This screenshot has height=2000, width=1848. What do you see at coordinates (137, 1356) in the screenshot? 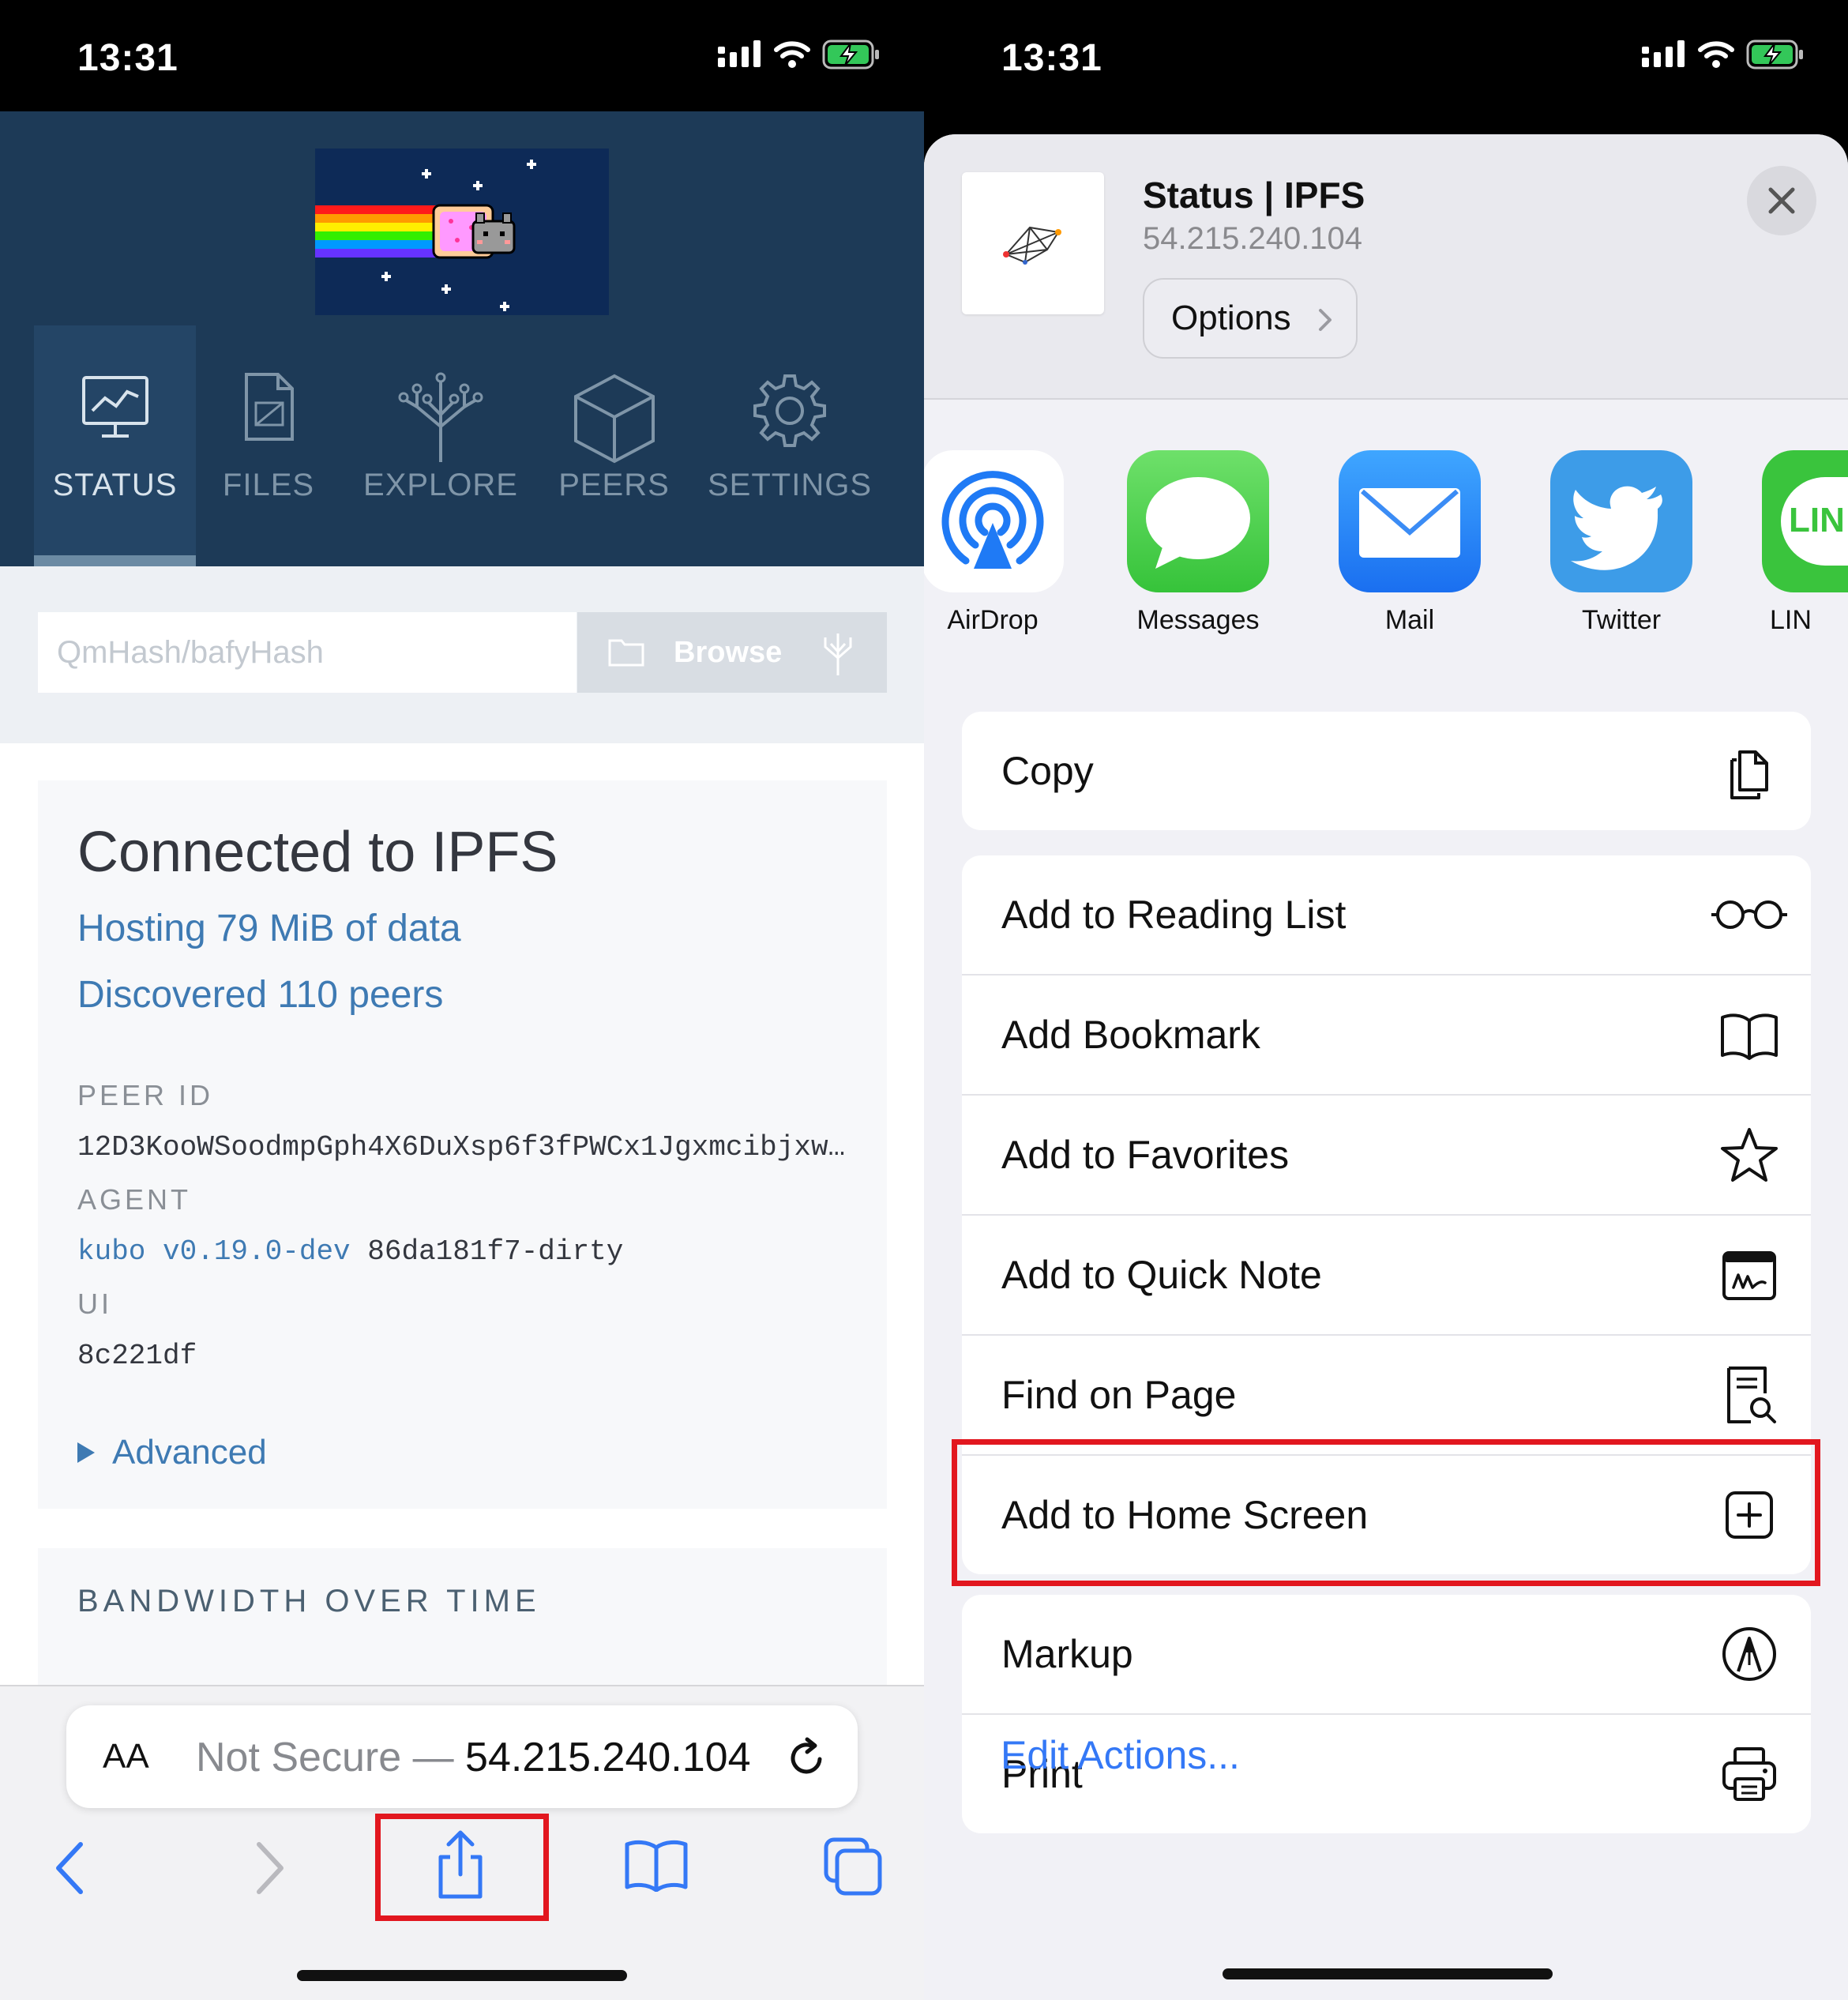
I see `ui-version: 8c221df` at bounding box center [137, 1356].